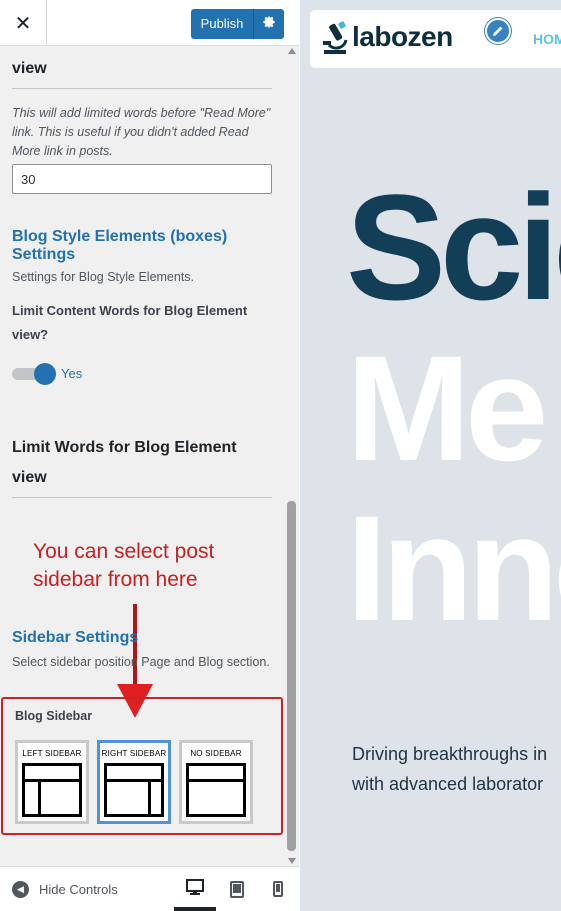 The width and height of the screenshot is (561, 911). I want to click on site-header: labozen HOM, so click(435, 39).